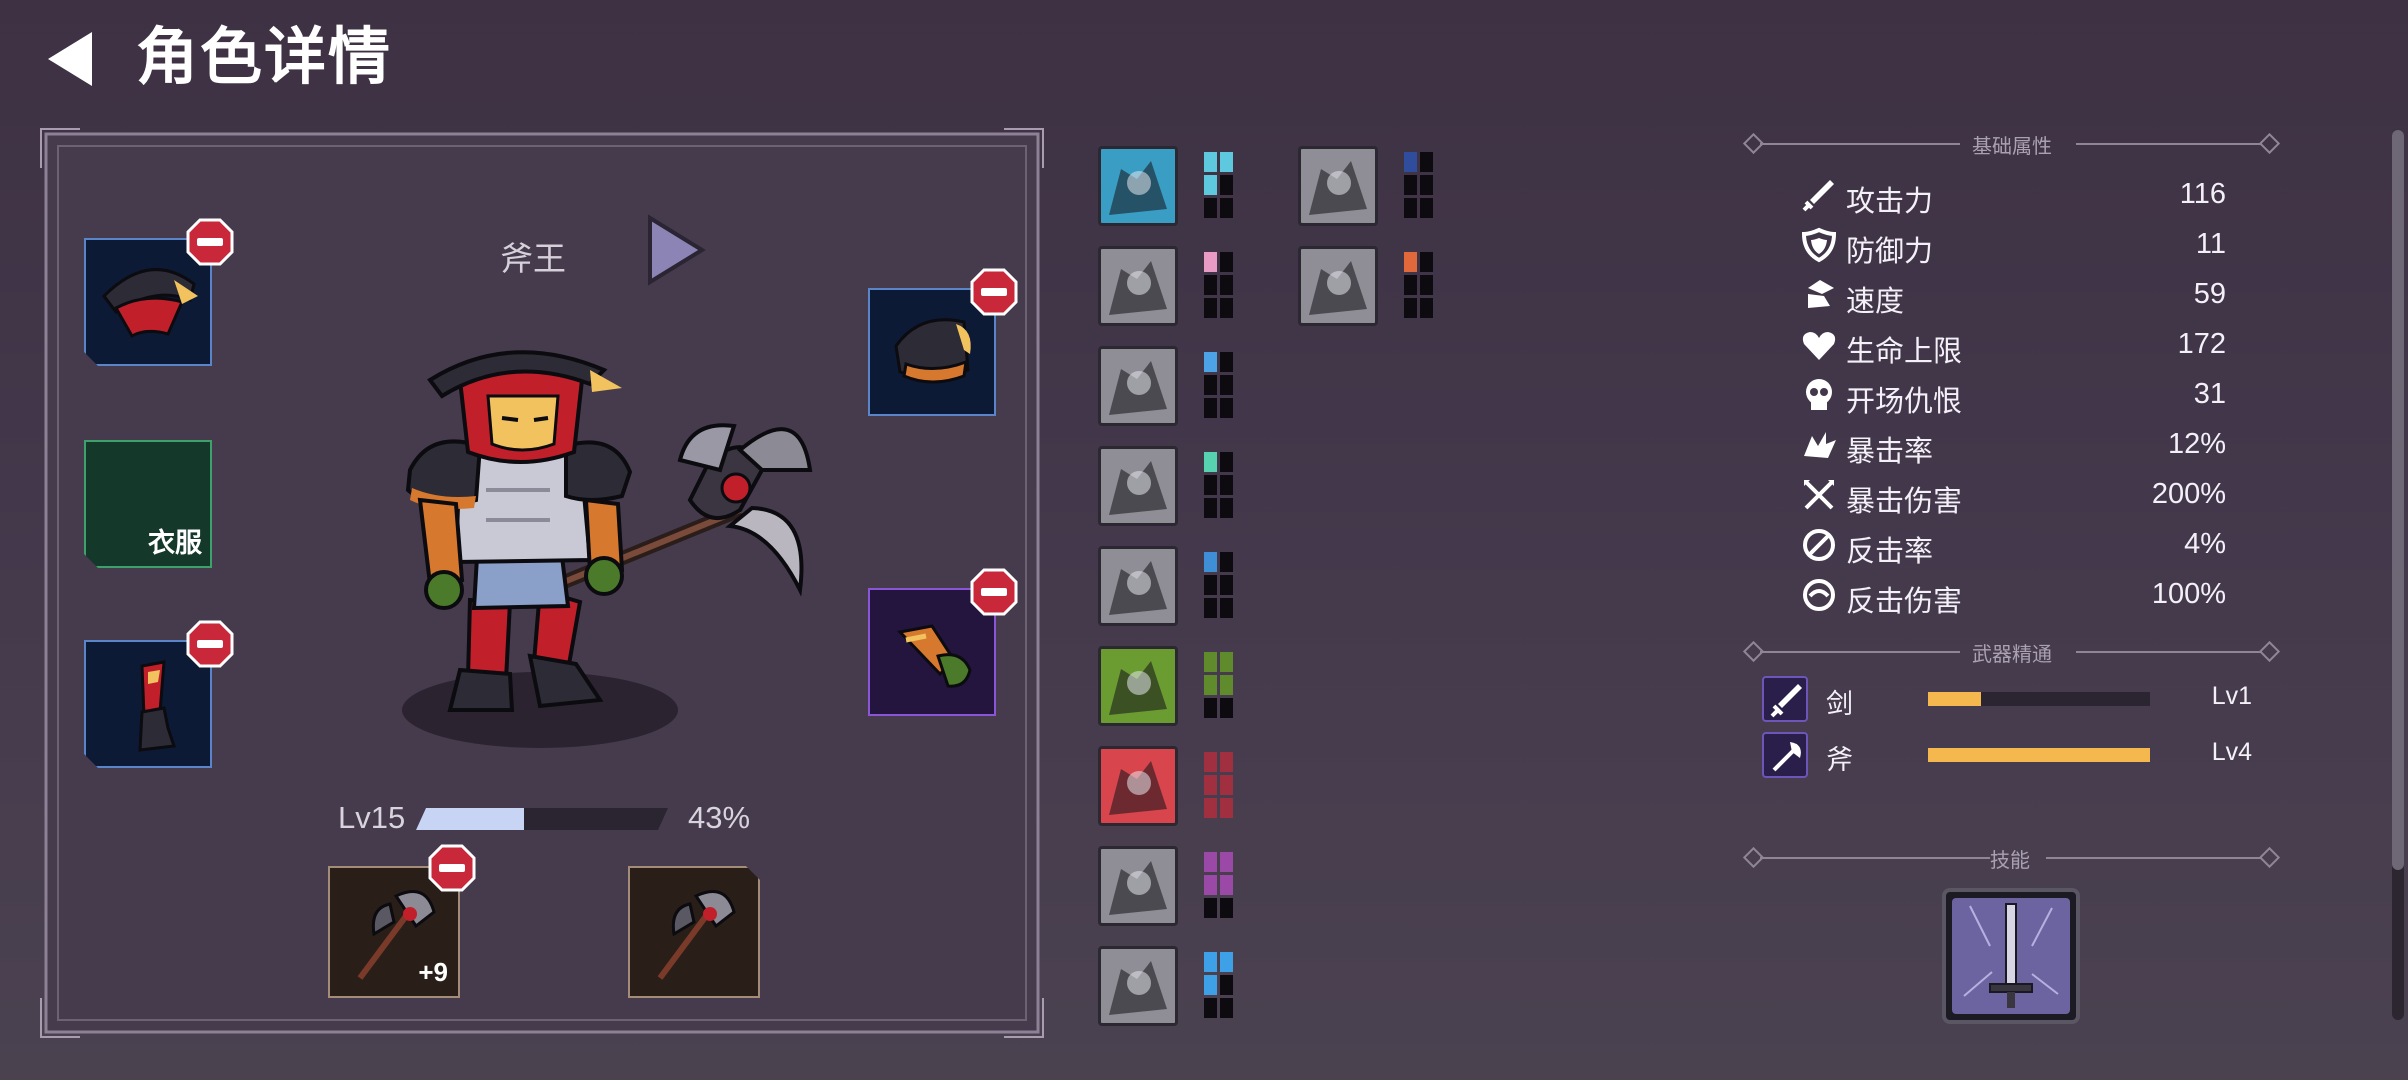 Image resolution: width=2408 pixels, height=1080 pixels. I want to click on remove-head-button, so click(210, 242).